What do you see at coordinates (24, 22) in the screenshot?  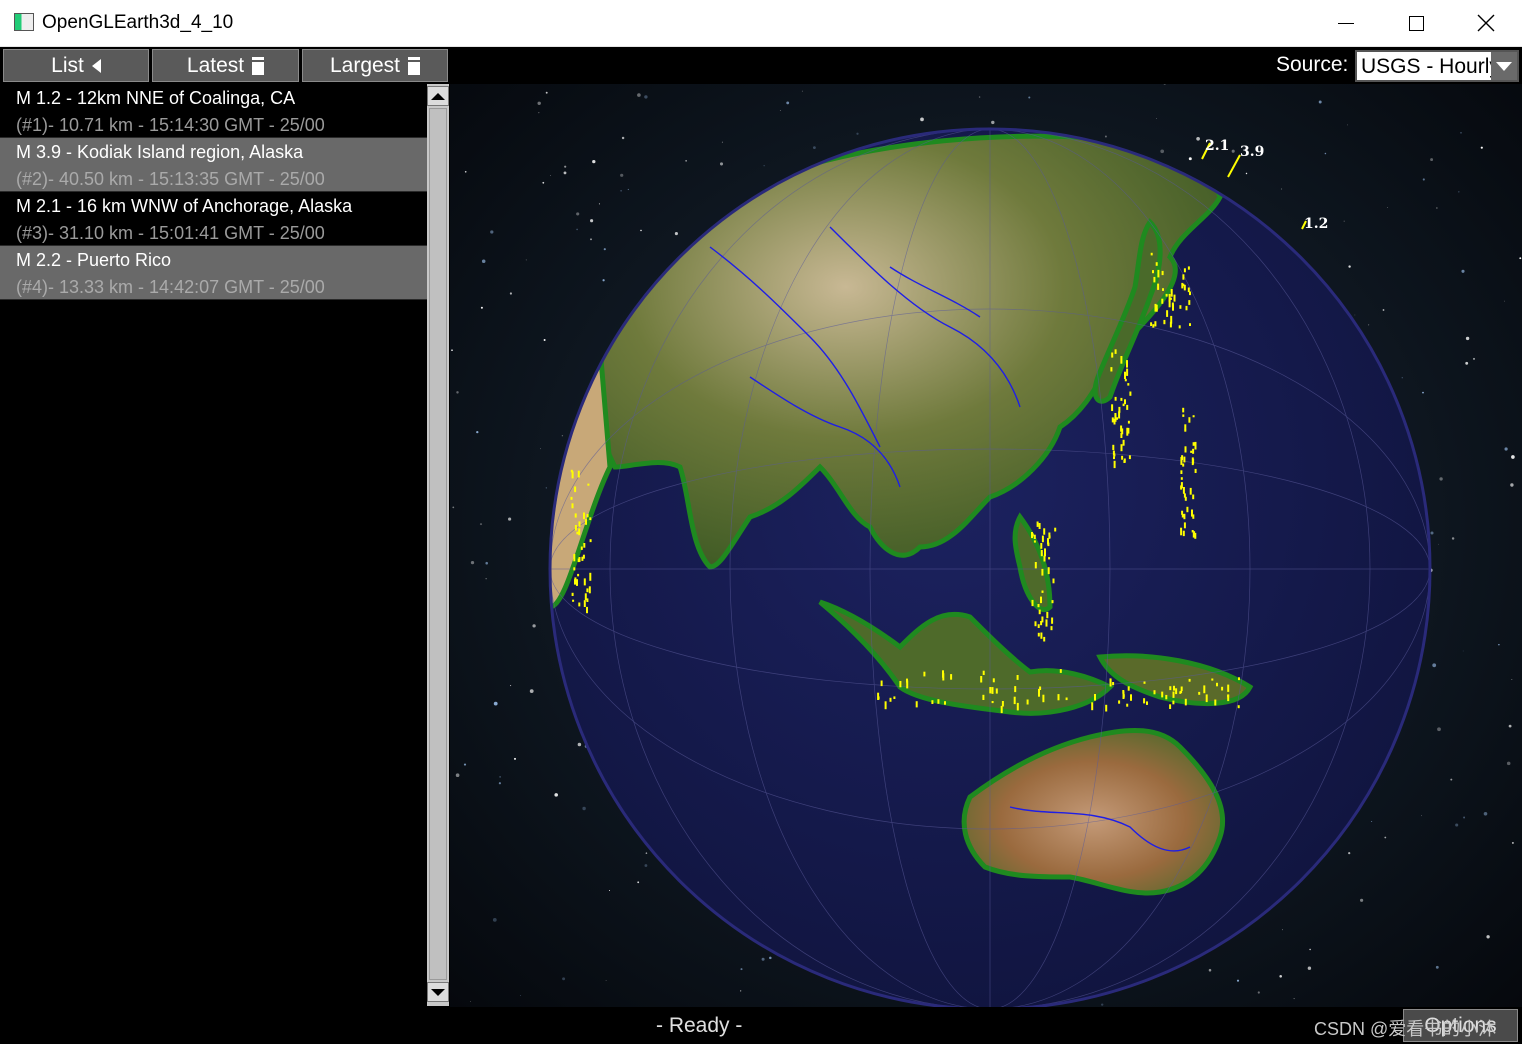 I see `app-icon` at bounding box center [24, 22].